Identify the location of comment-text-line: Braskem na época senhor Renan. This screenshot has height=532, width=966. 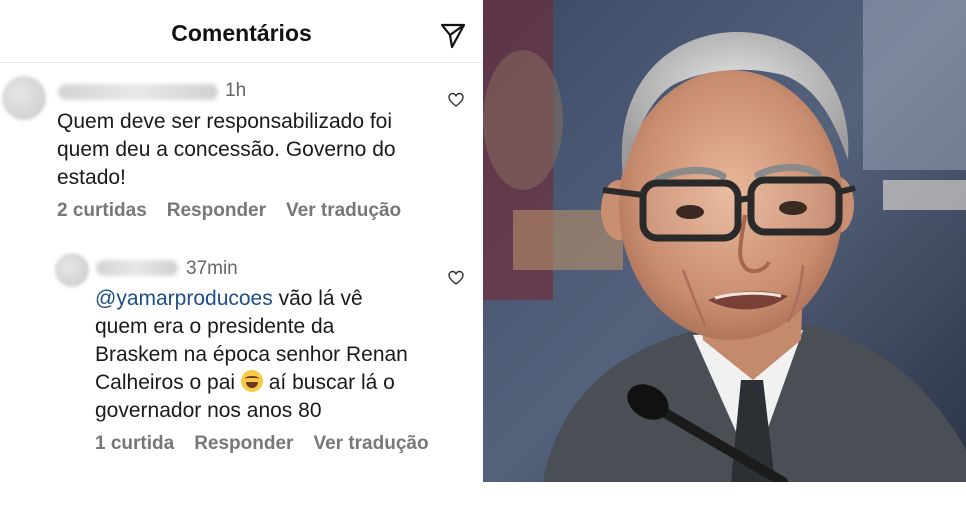
(251, 354).